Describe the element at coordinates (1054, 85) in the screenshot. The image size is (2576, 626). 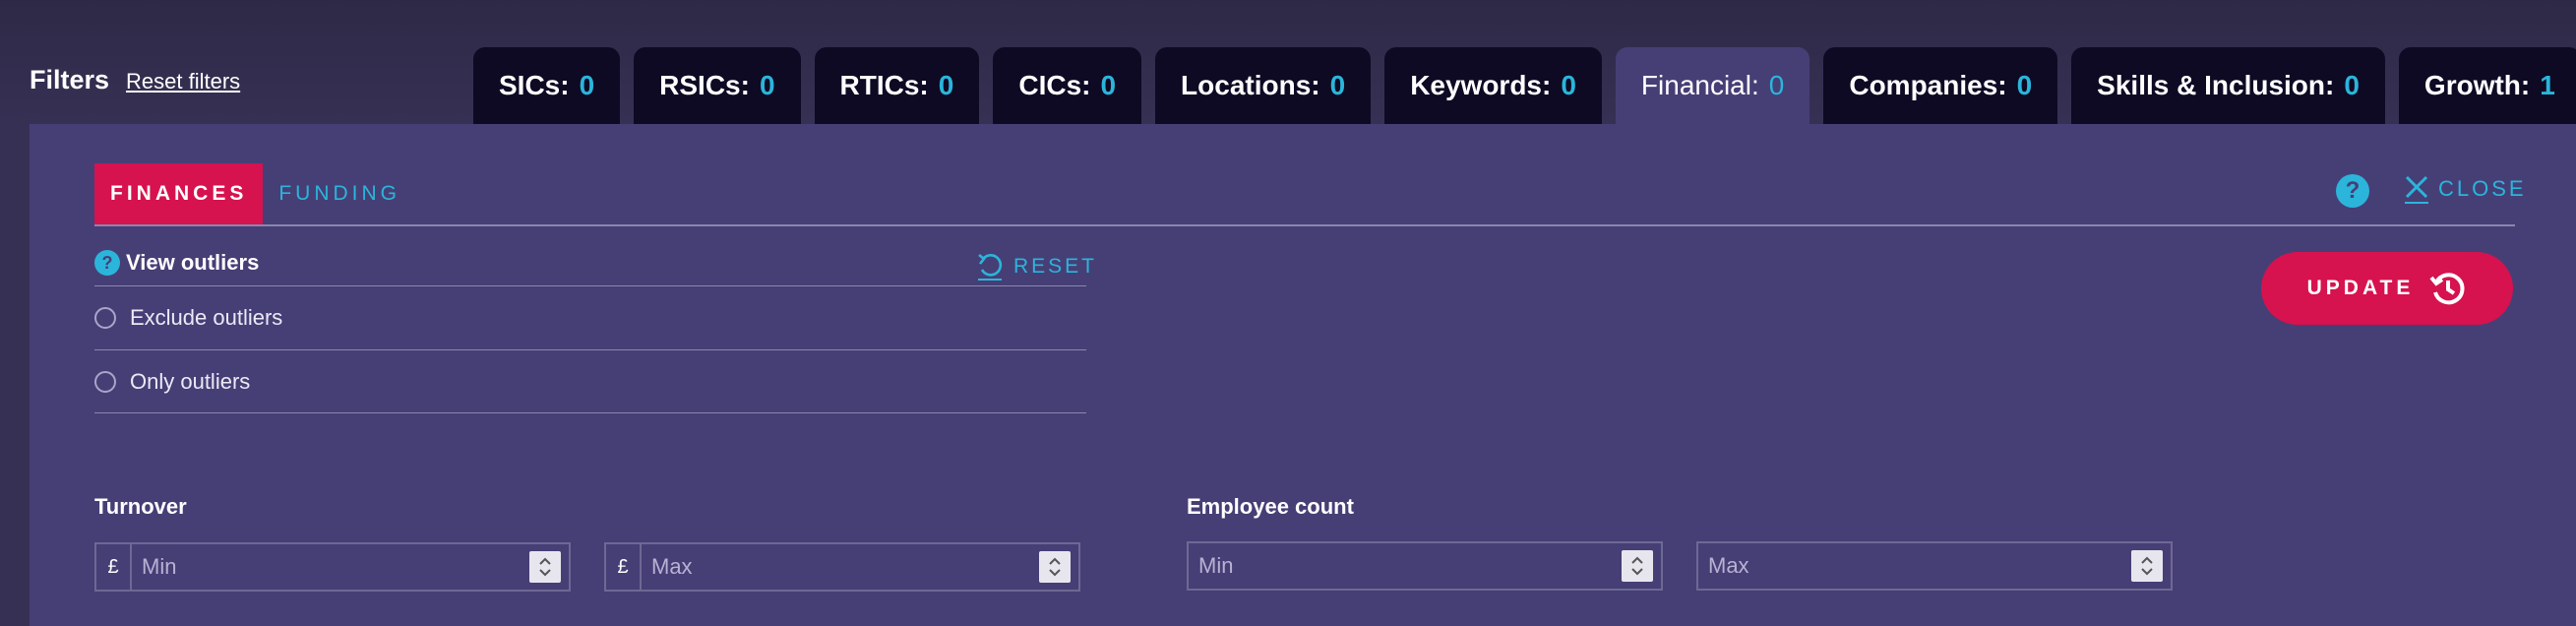
I see `tab-label: CICs:` at that location.